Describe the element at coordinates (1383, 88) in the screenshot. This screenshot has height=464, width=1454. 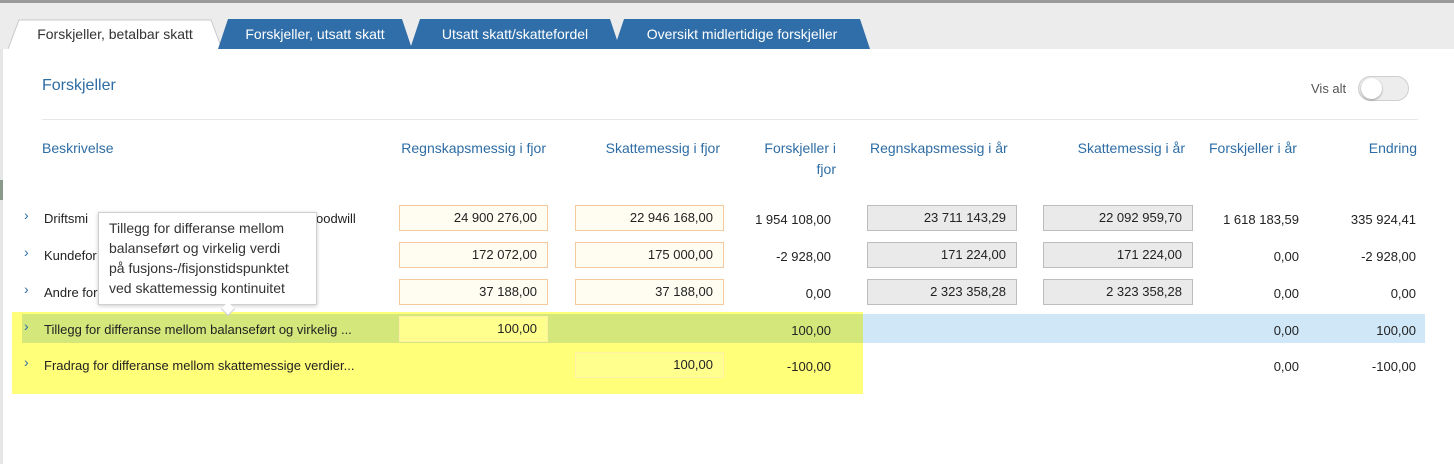
I see `vis-alt-toggle` at that location.